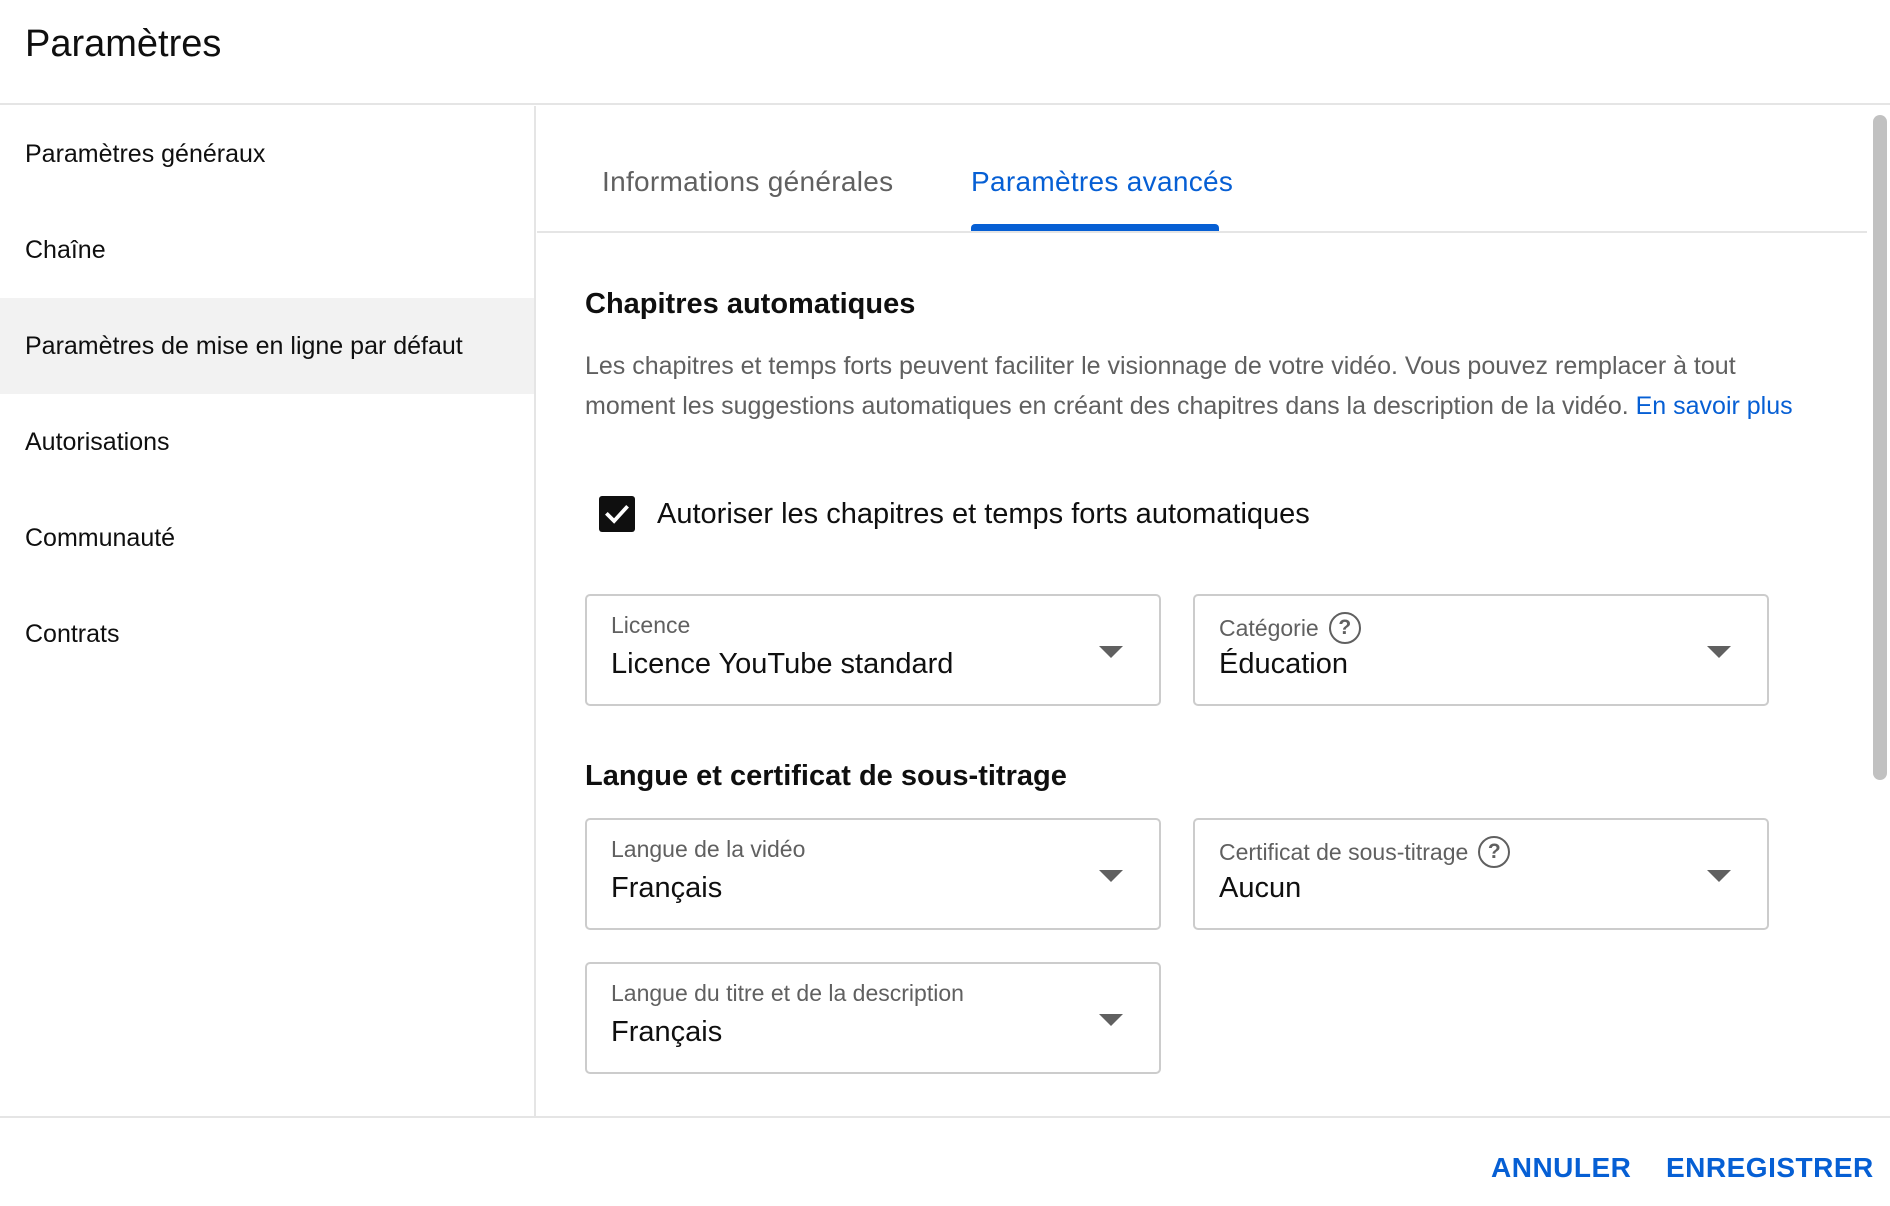 The width and height of the screenshot is (1890, 1206). I want to click on save-button: ENREGISTRER, so click(1770, 1168).